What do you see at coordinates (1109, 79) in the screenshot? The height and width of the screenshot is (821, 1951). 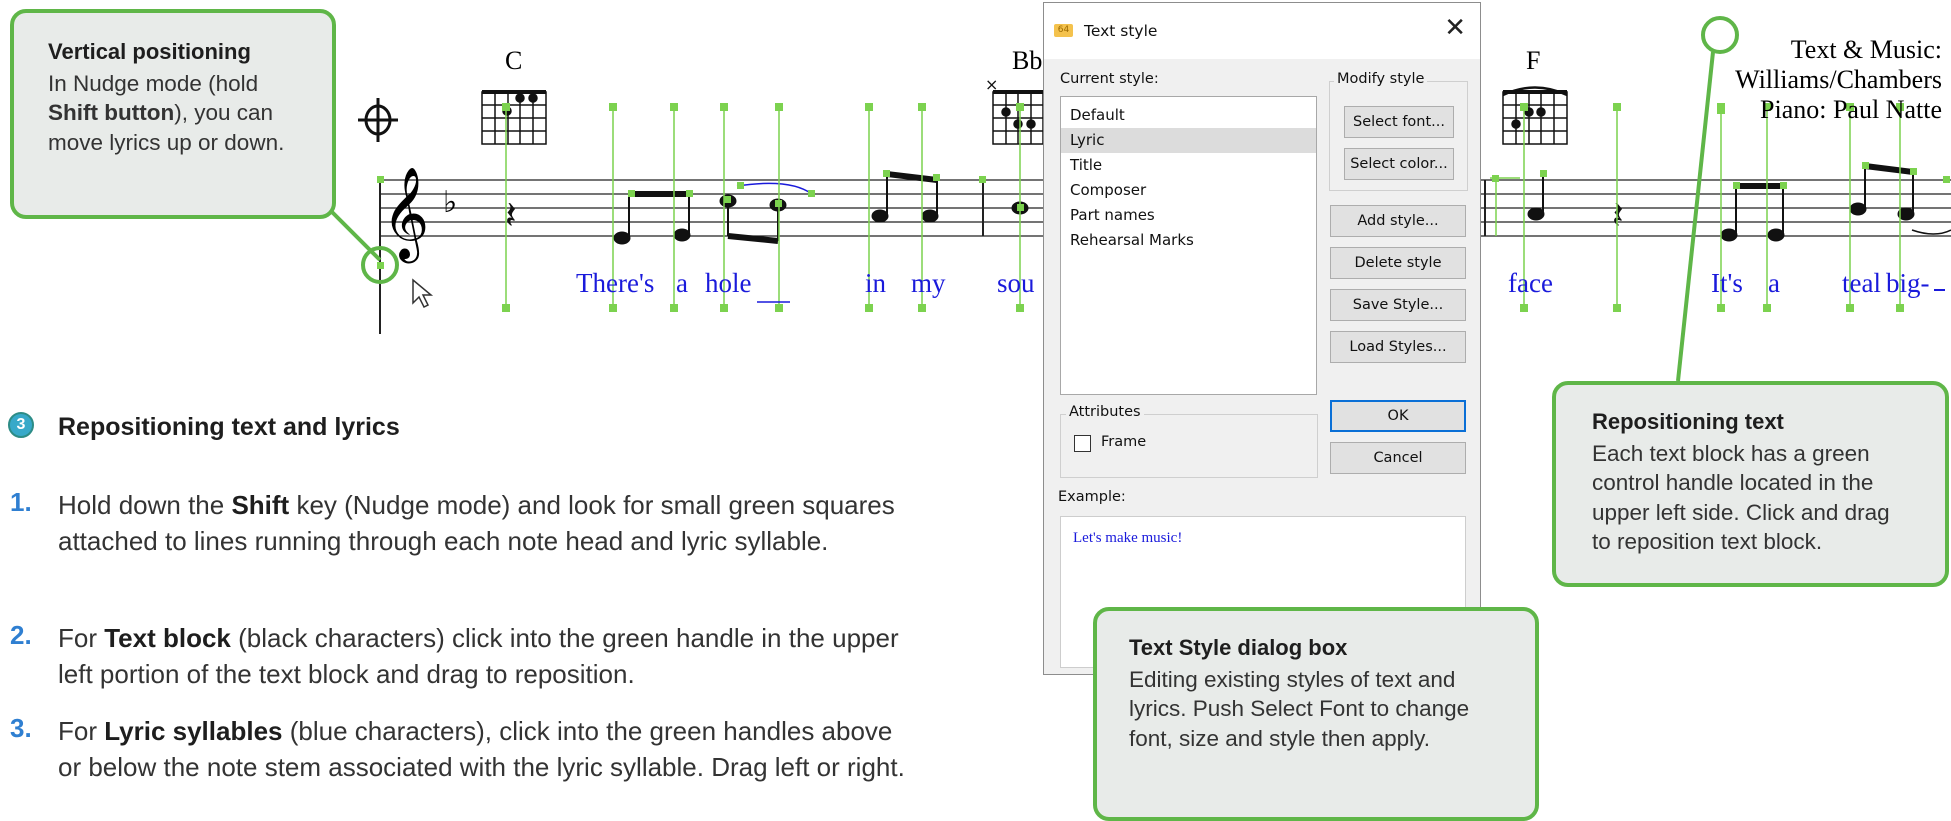 I see `current-style-label: Current style:` at bounding box center [1109, 79].